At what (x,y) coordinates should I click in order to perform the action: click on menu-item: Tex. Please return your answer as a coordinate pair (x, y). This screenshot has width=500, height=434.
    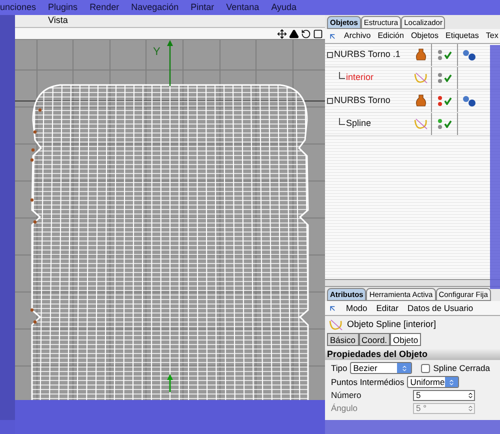
    Looking at the image, I should click on (492, 36).